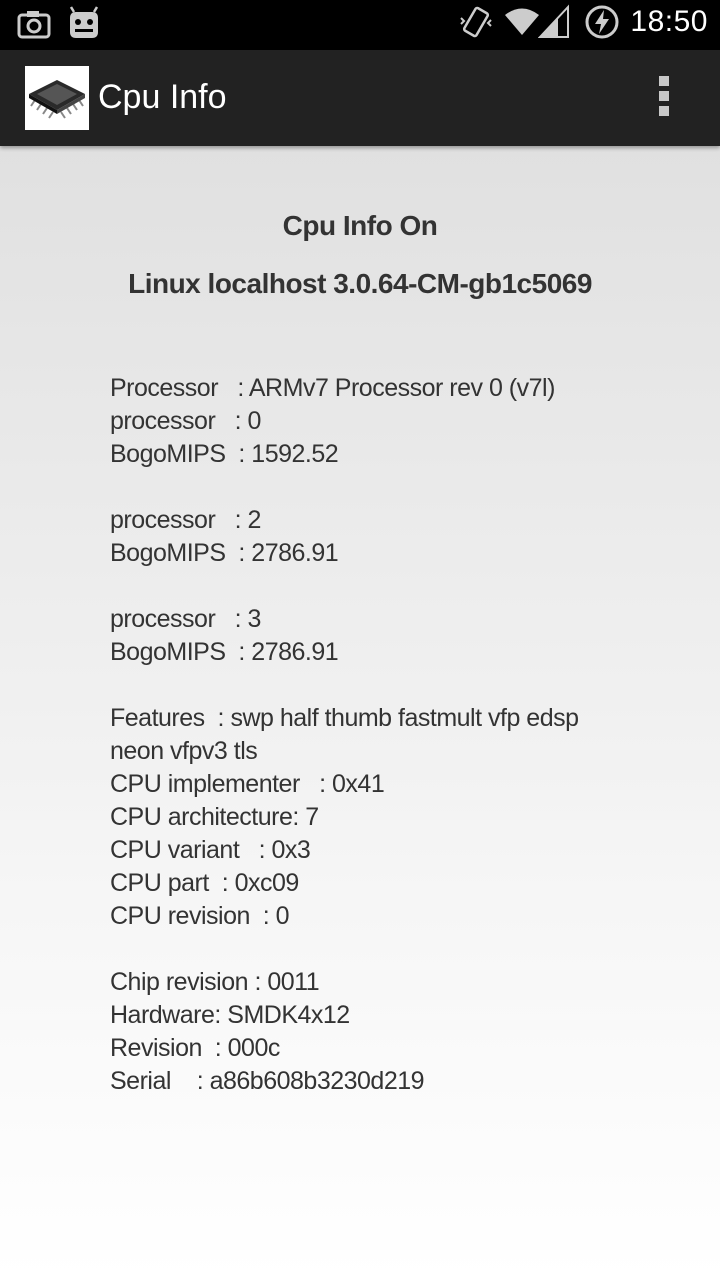 This screenshot has height=1280, width=720. Describe the element at coordinates (185, 421) in the screenshot. I see `cpuinfo-line: processor : 0` at that location.